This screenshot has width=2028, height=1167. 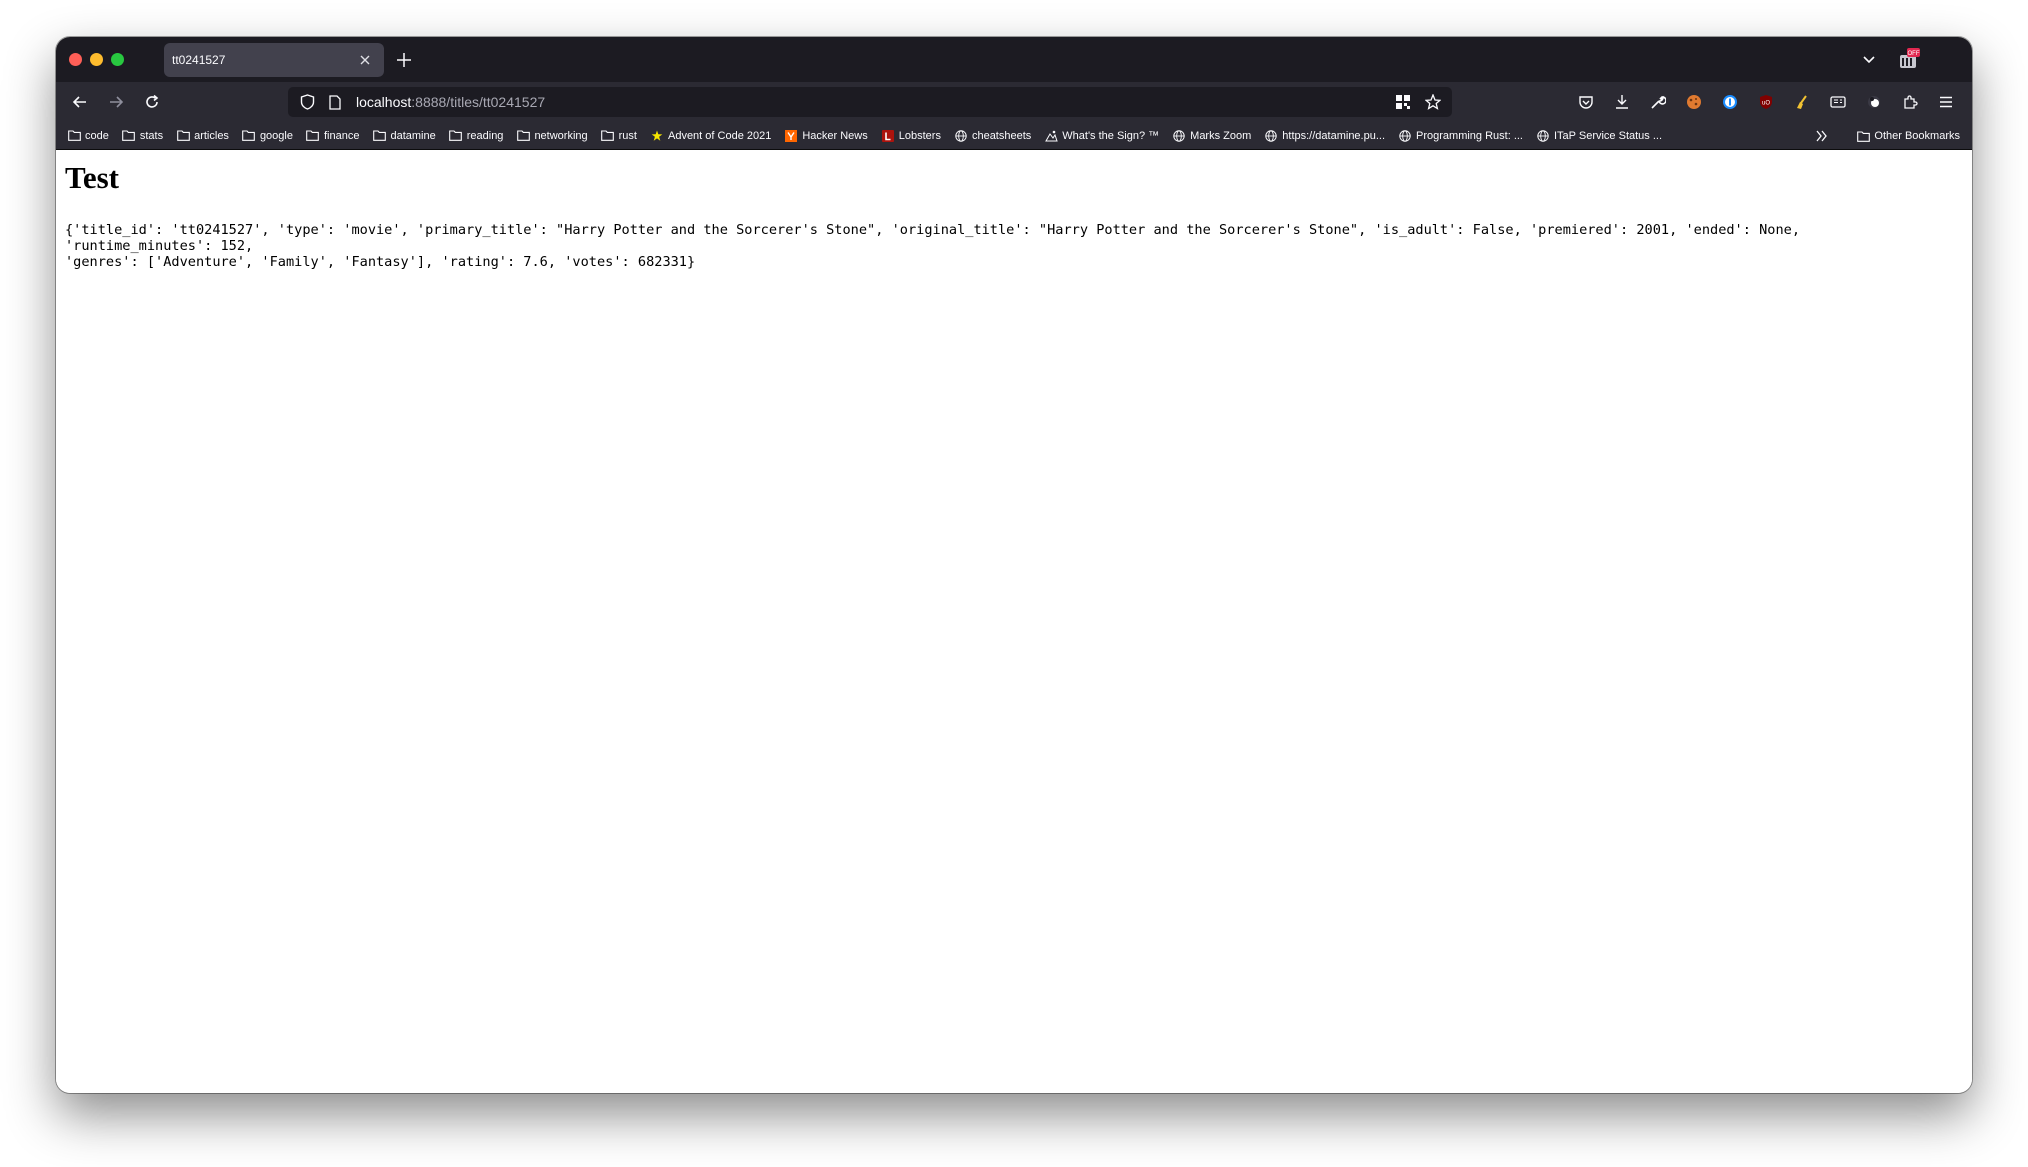 What do you see at coordinates (1001, 135) in the screenshot?
I see `bookmark-label: cheatsheets` at bounding box center [1001, 135].